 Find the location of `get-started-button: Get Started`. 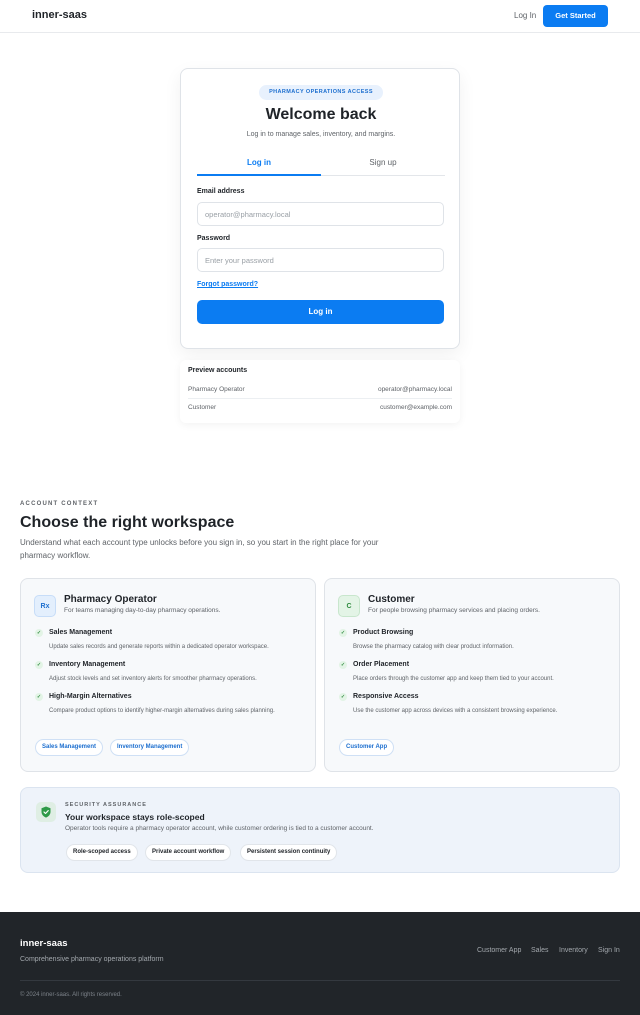

get-started-button: Get Started is located at coordinates (575, 16).